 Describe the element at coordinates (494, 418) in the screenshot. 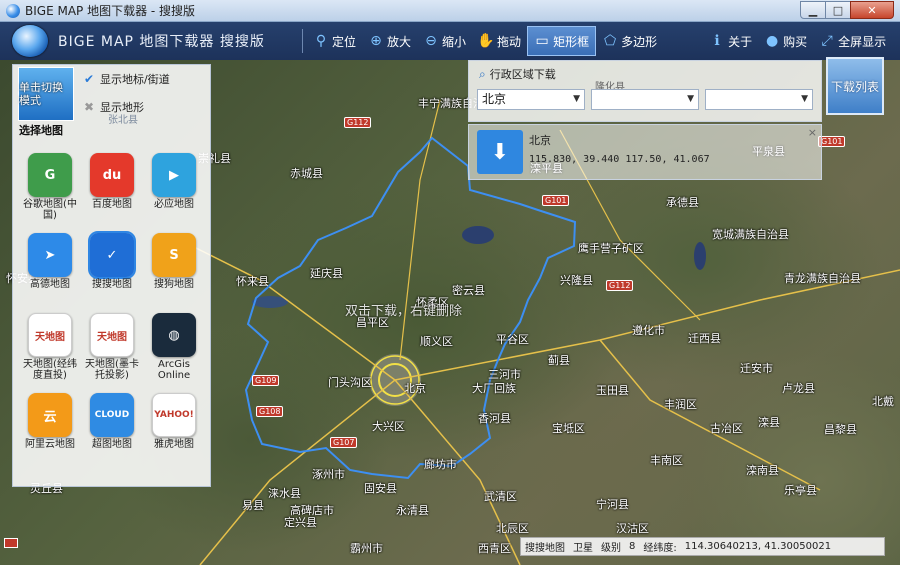

I see `map-place-label: 香河县` at that location.